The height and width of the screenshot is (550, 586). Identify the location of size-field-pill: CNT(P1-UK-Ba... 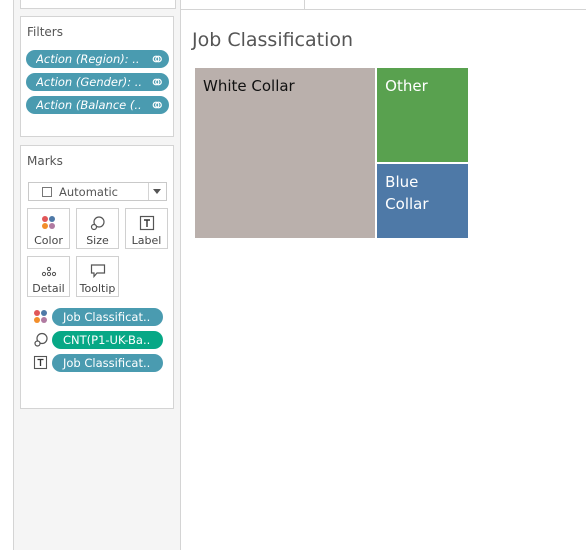
(107, 340).